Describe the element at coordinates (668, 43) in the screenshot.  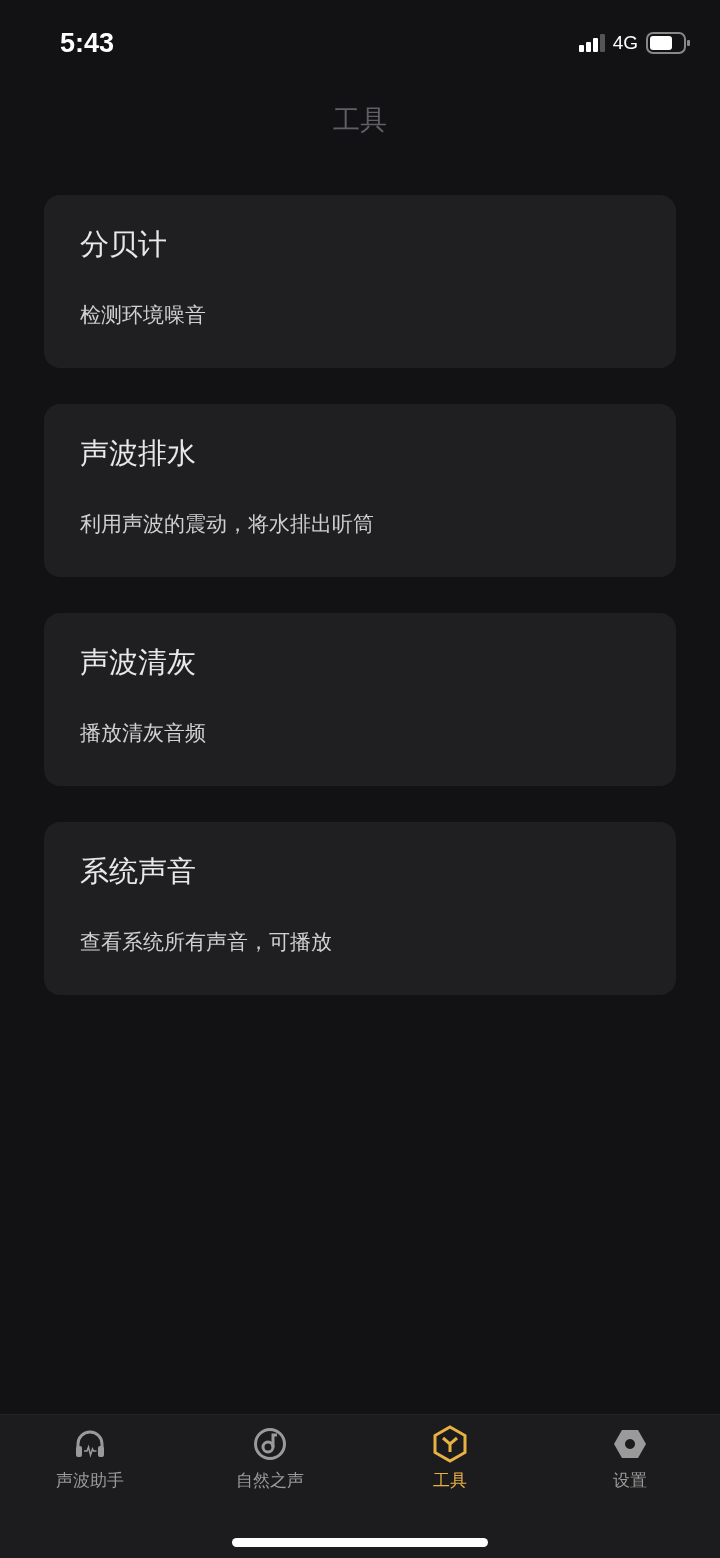
I see `battery-icon` at that location.